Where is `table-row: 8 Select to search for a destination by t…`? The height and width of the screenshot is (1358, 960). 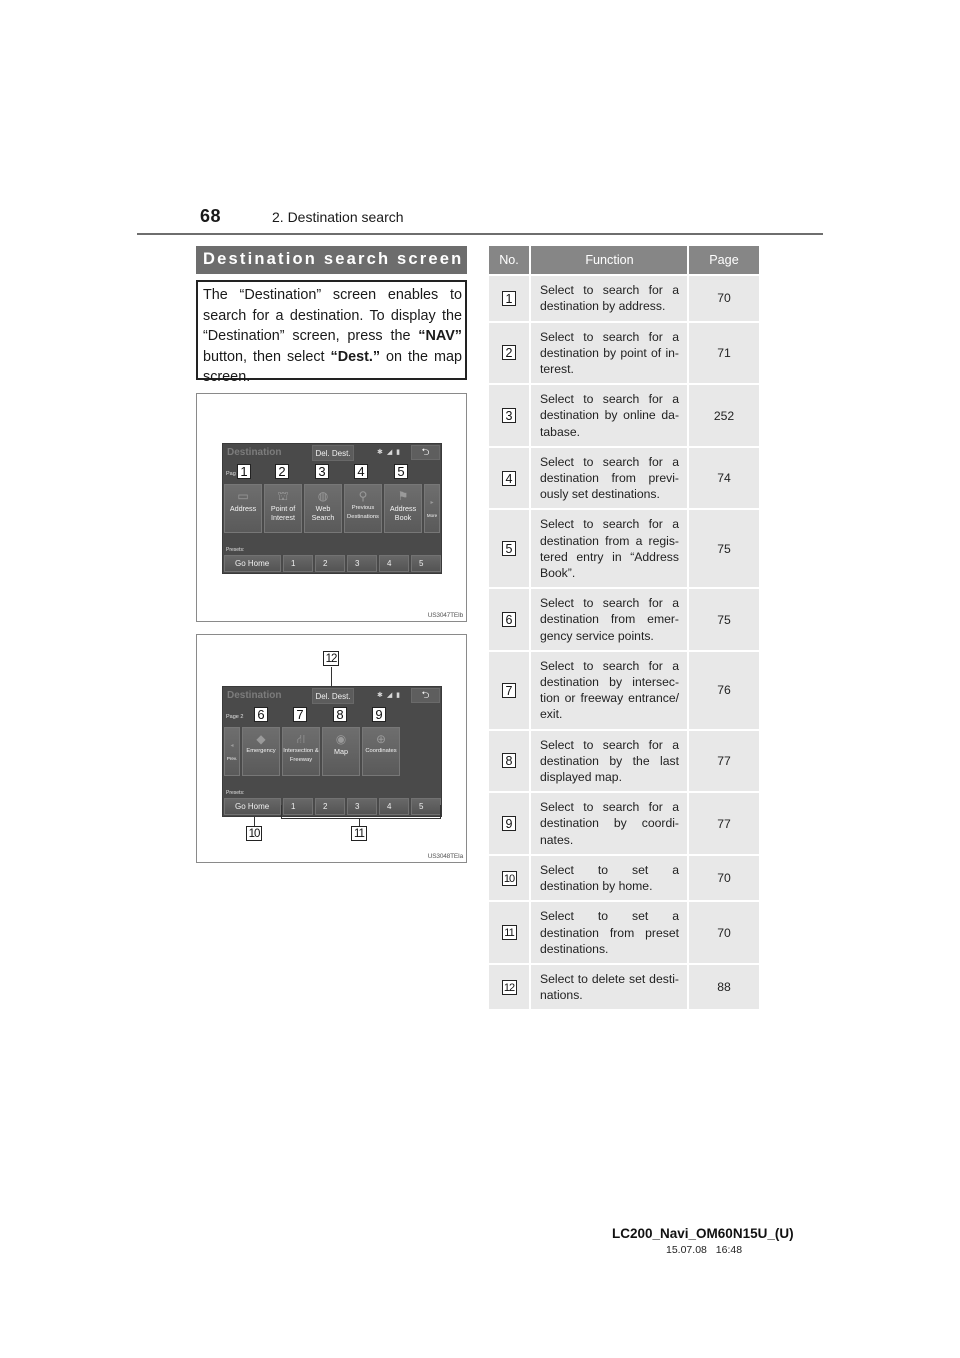
table-row: 8 Select to search for a destination by t… is located at coordinates (624, 760).